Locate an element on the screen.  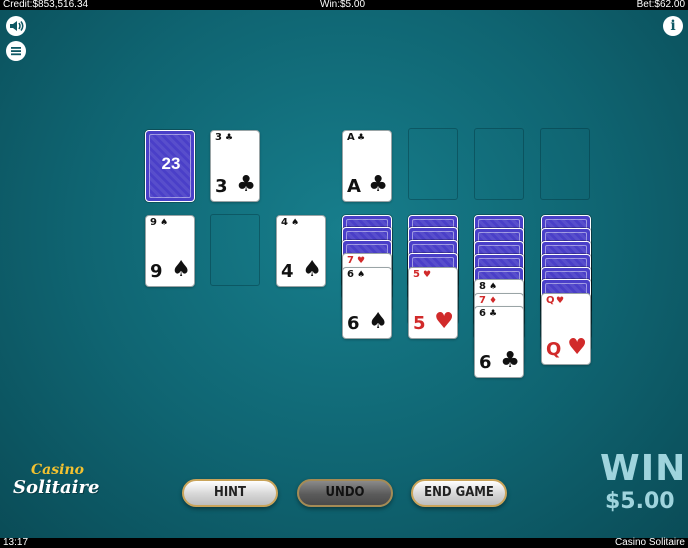
foundation-4-empty is located at coordinates (565, 164).